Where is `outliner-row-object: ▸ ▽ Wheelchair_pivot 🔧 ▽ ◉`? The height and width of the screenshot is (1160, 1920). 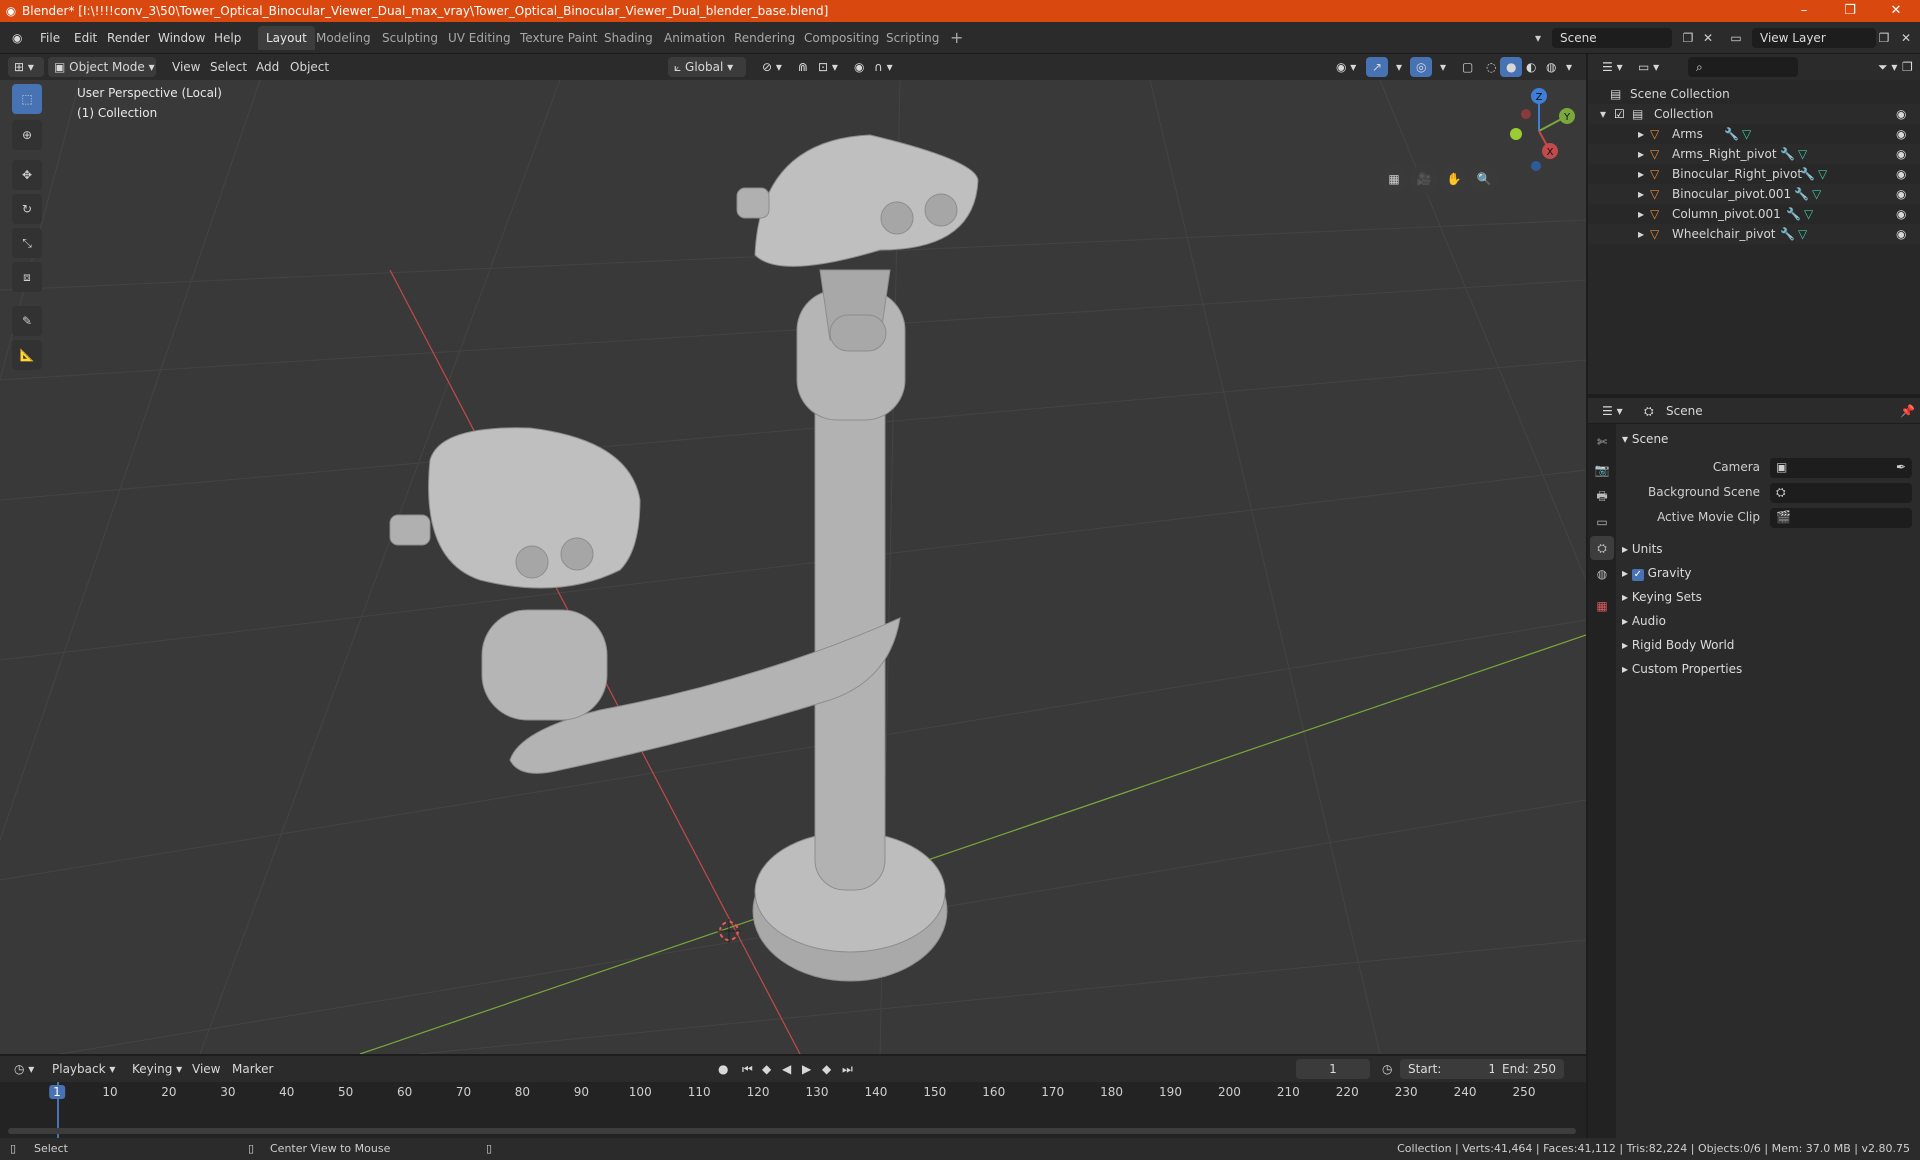
outliner-row-object: ▸ ▽ Wheelchair_pivot 🔧 ▽ ◉ is located at coordinates (1754, 234).